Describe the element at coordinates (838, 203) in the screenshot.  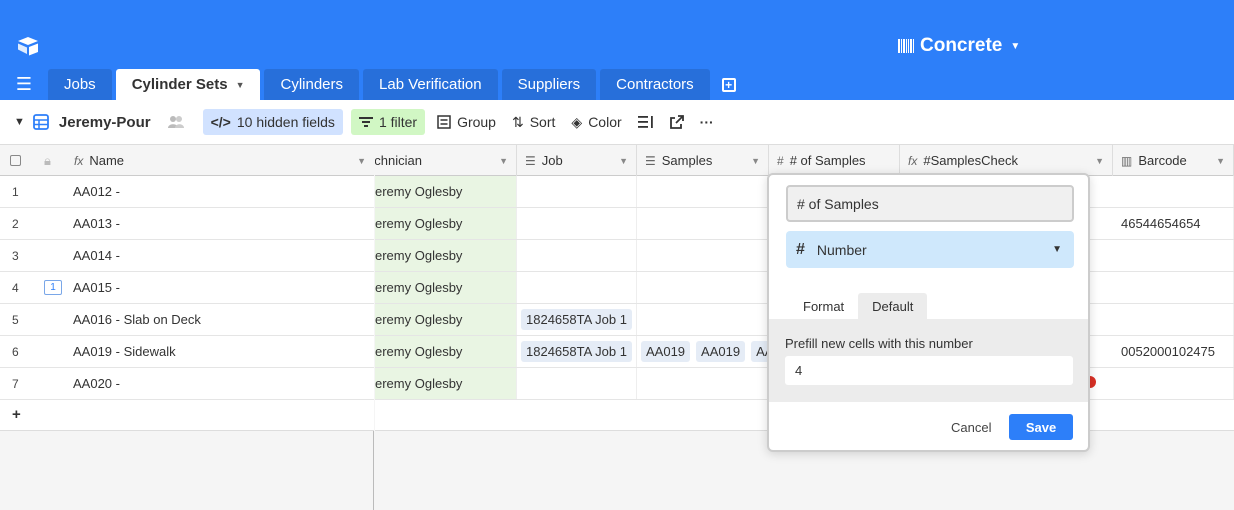
I see `field-name-value: # of Samples` at that location.